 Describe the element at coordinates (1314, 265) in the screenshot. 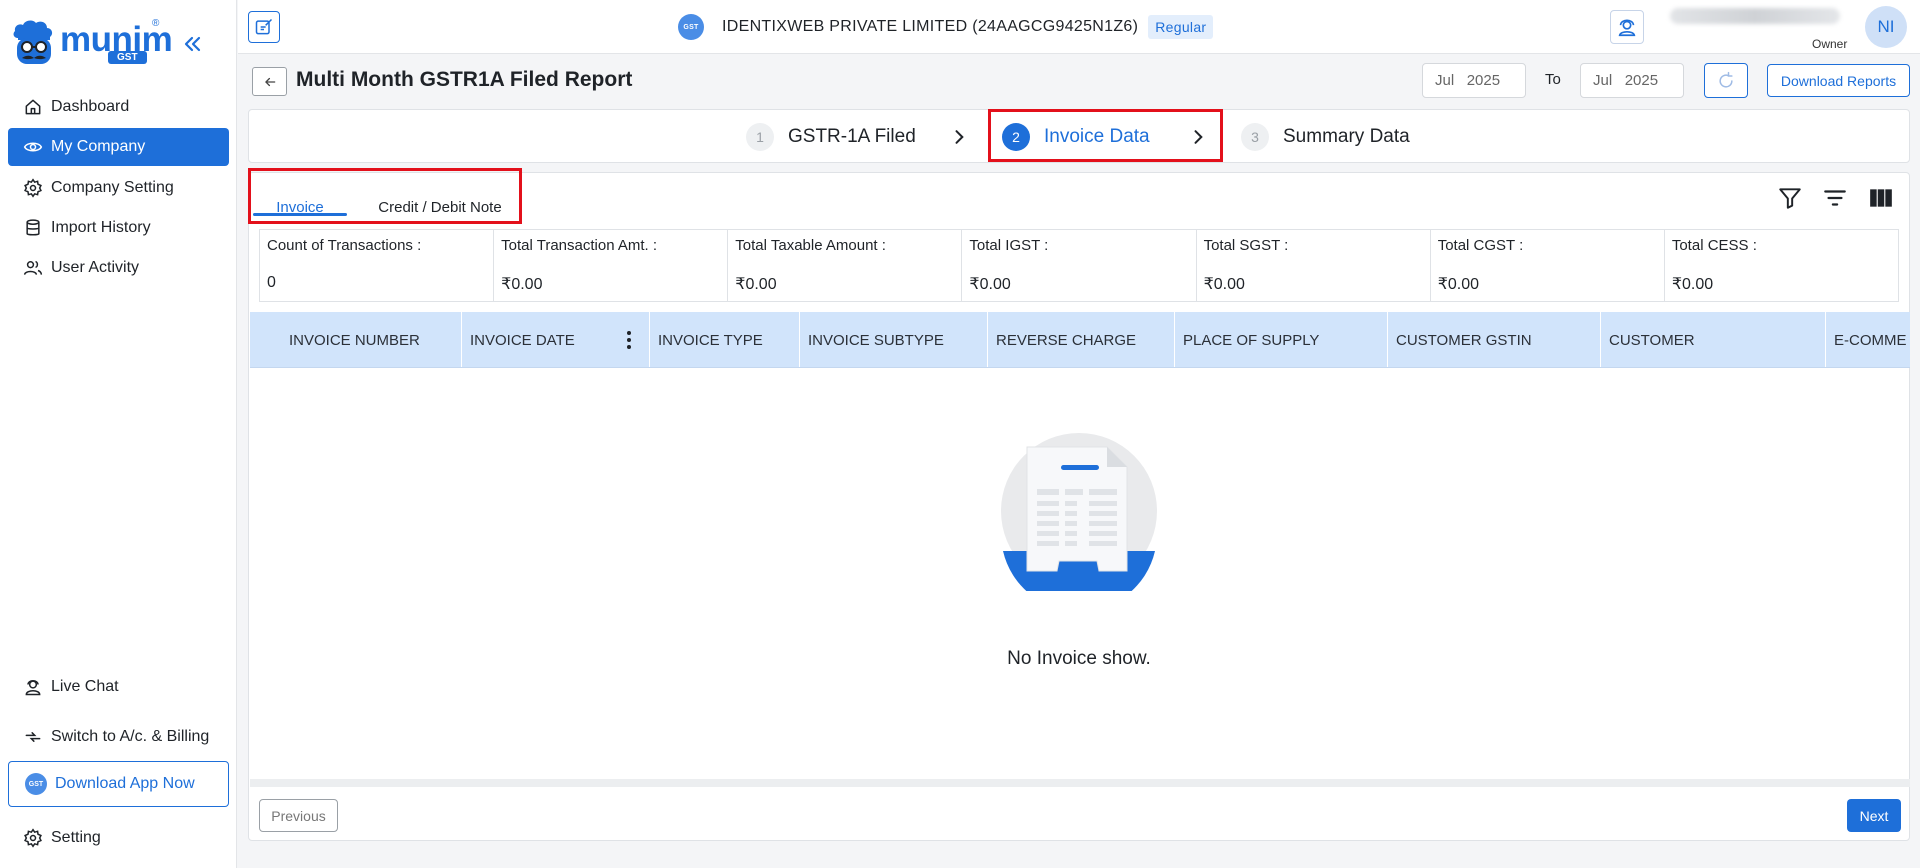

I see `summary-sgst: Total SGST : ₹0.00` at that location.